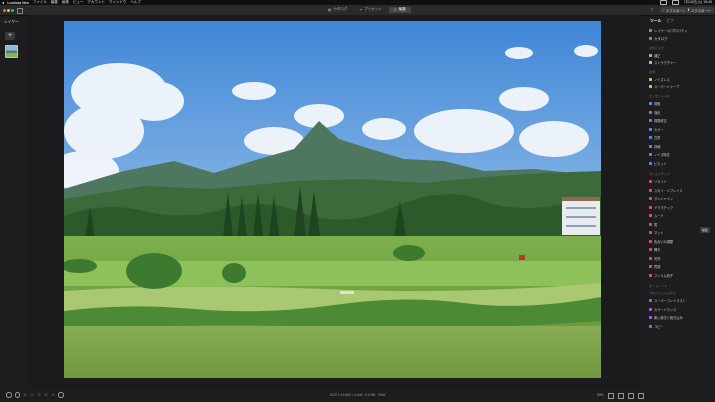 This screenshot has width=715, height=402. Describe the element at coordinates (12, 10) in the screenshot. I see `window-maximize-button` at that location.